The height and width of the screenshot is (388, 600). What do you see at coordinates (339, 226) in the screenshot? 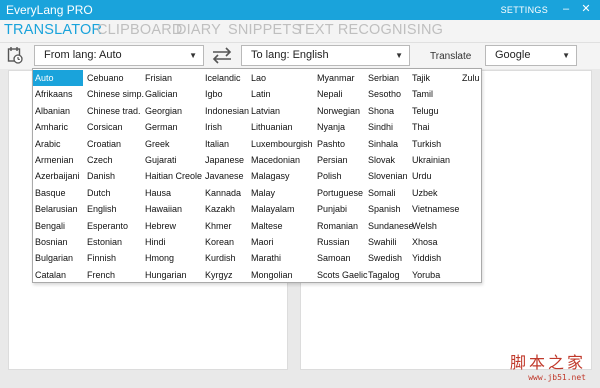
I see `language-option: Romanian` at bounding box center [339, 226].